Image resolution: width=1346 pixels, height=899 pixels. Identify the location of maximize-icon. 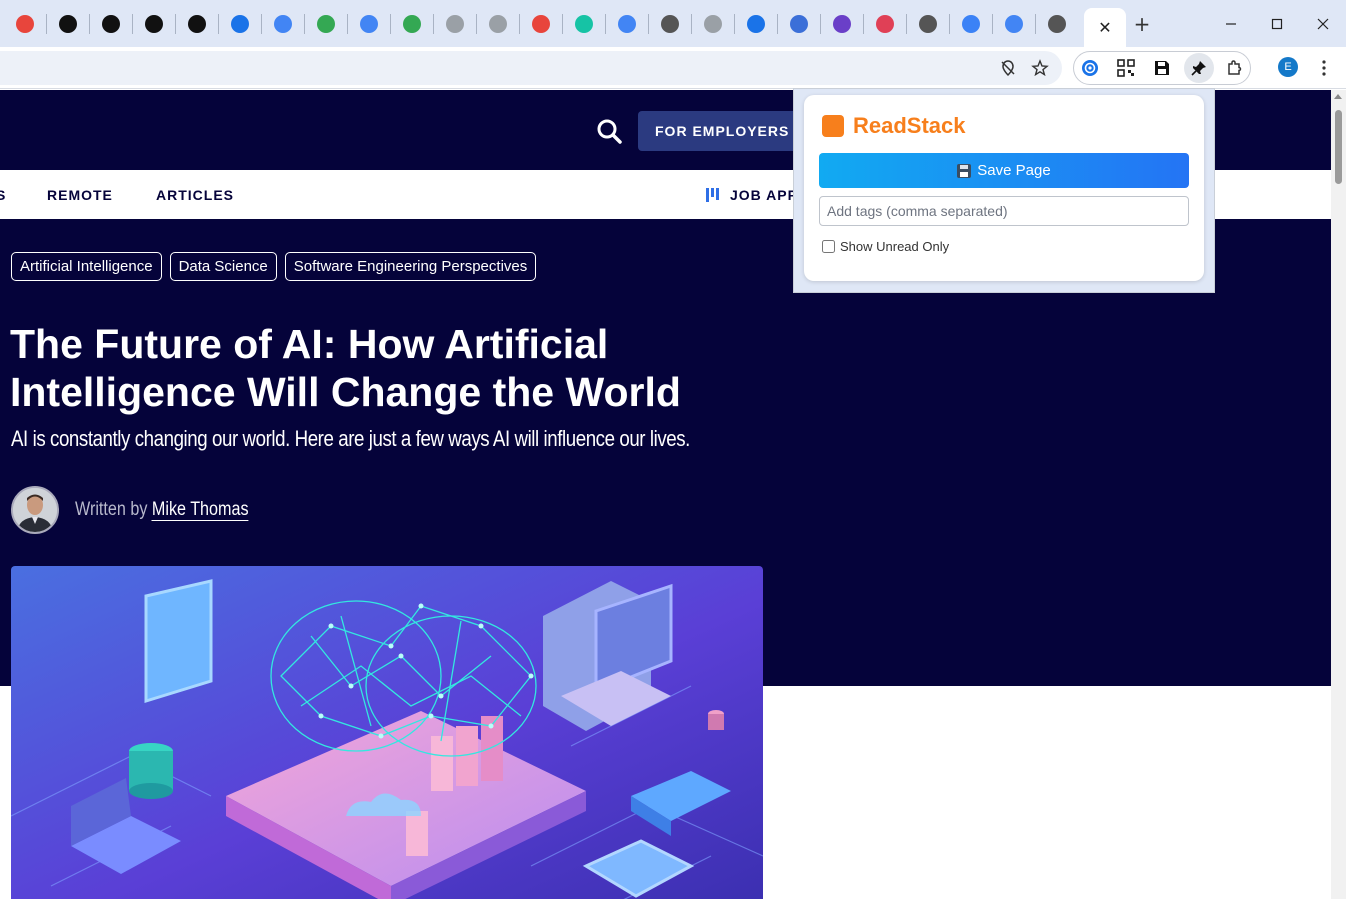
(1277, 24).